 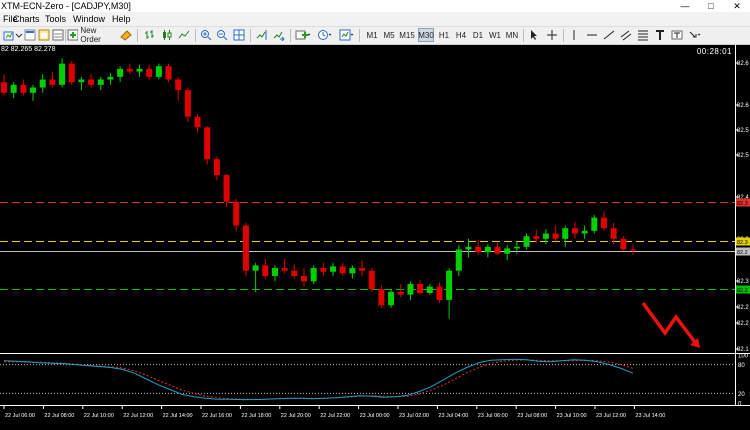 I want to click on price-axis-label: 82.1, so click(x=743, y=350).